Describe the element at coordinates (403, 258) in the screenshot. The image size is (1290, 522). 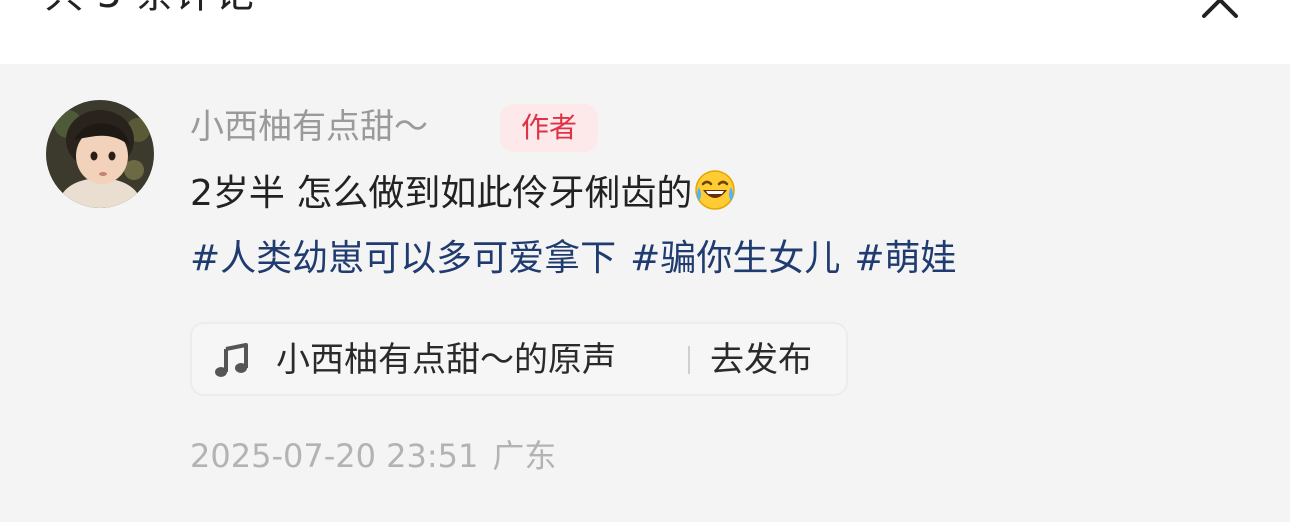
I see `hashtag-link: #人类幼崽可以多可爱拿下` at that location.